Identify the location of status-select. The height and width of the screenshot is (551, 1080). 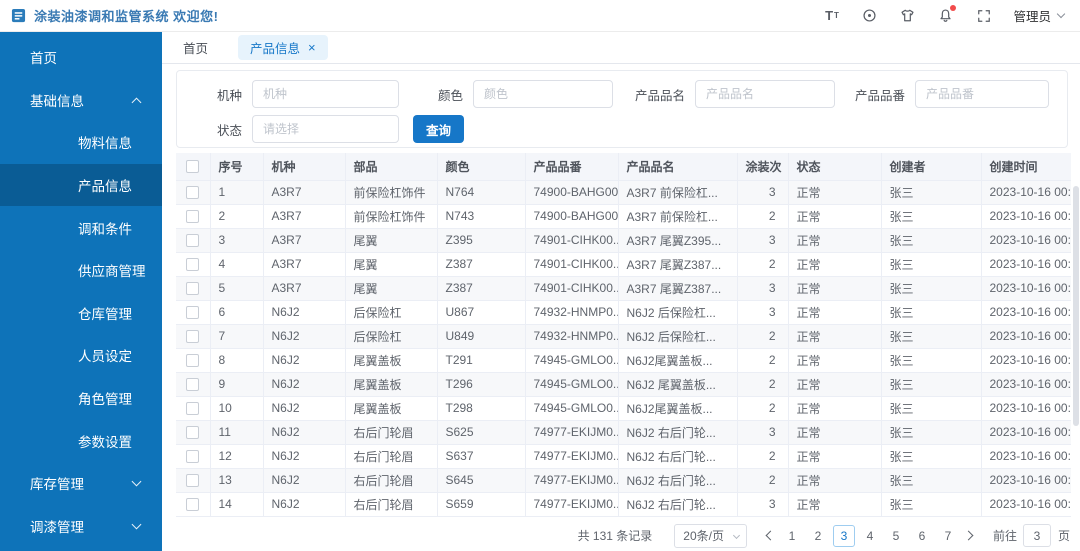
(325, 129).